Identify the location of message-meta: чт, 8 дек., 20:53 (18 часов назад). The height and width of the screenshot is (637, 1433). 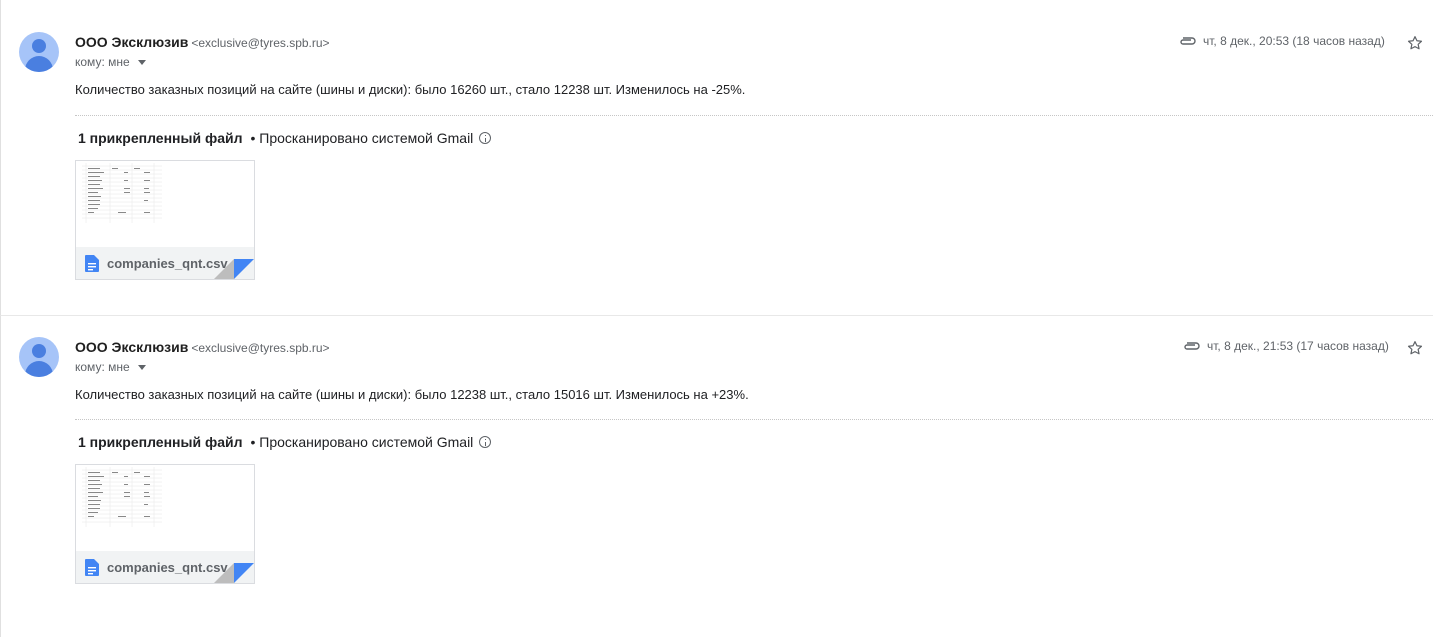
(1282, 41).